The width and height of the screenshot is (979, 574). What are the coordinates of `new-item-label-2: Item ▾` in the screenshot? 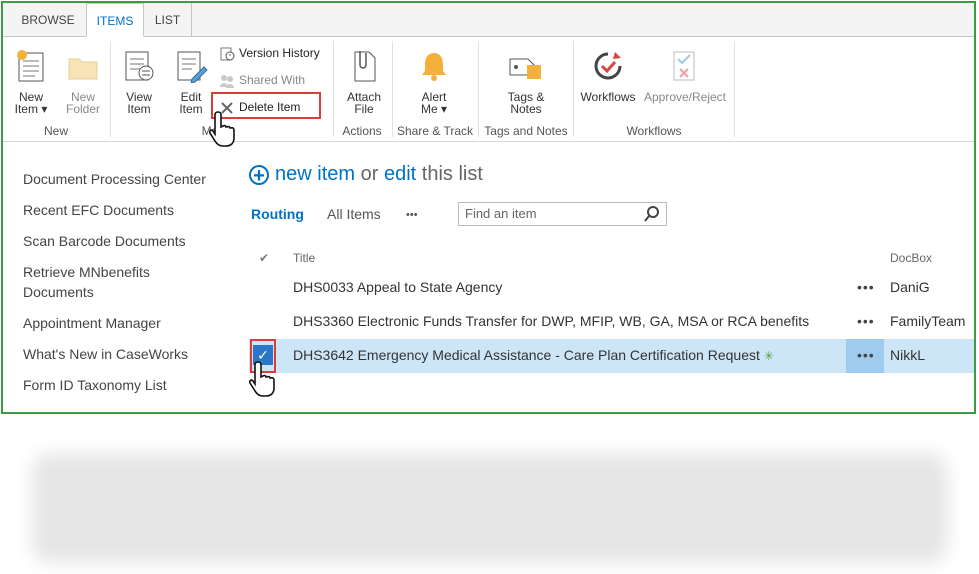 It's located at (31, 109).